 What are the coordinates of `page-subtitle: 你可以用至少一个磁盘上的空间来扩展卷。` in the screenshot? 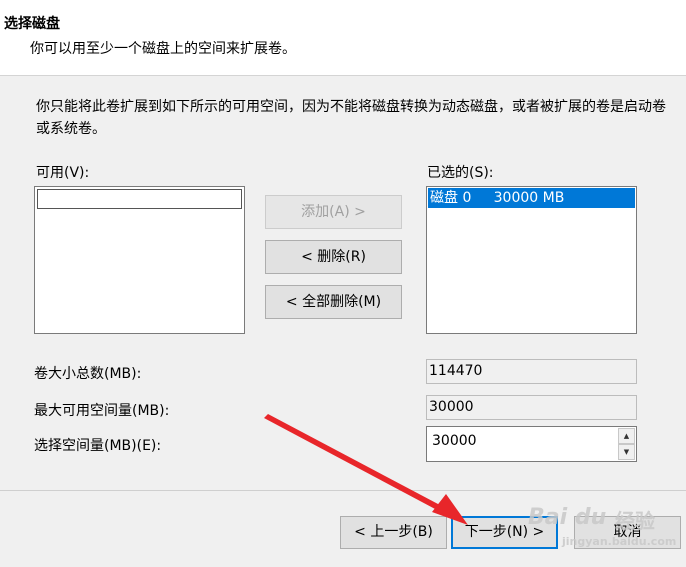 It's located at (163, 49).